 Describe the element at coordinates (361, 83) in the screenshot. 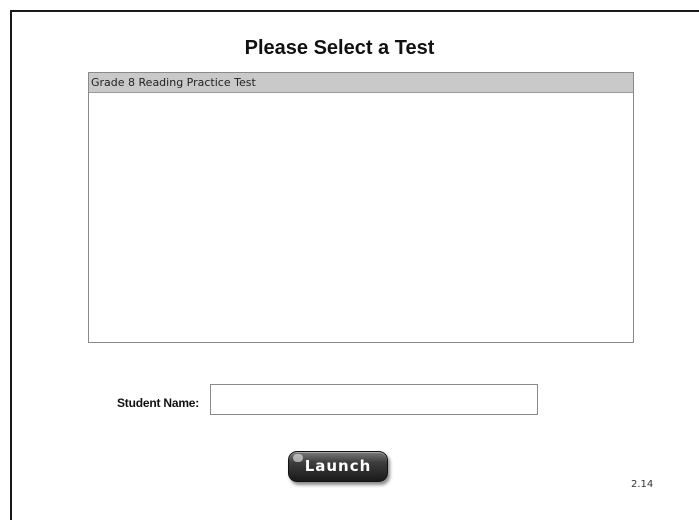

I see `test-list-item: Grade 8 Reading Practice Test` at that location.